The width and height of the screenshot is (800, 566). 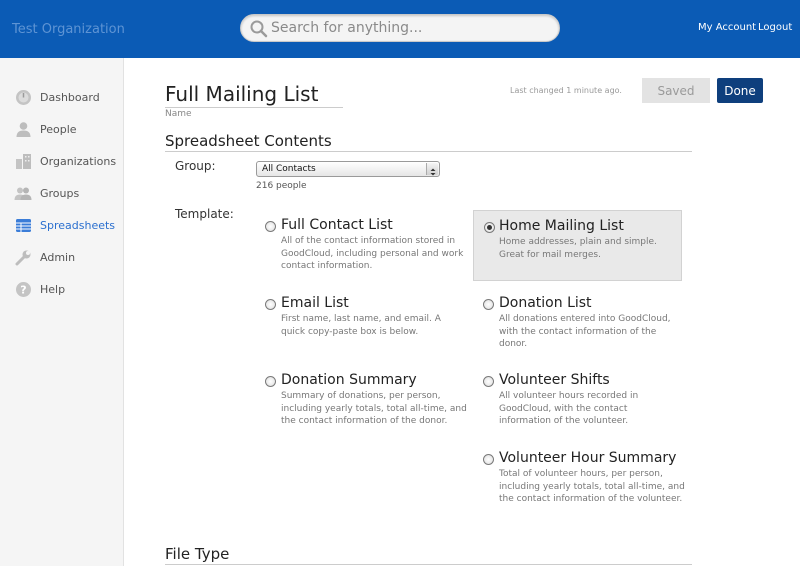 I want to click on group-icon, so click(x=23, y=193).